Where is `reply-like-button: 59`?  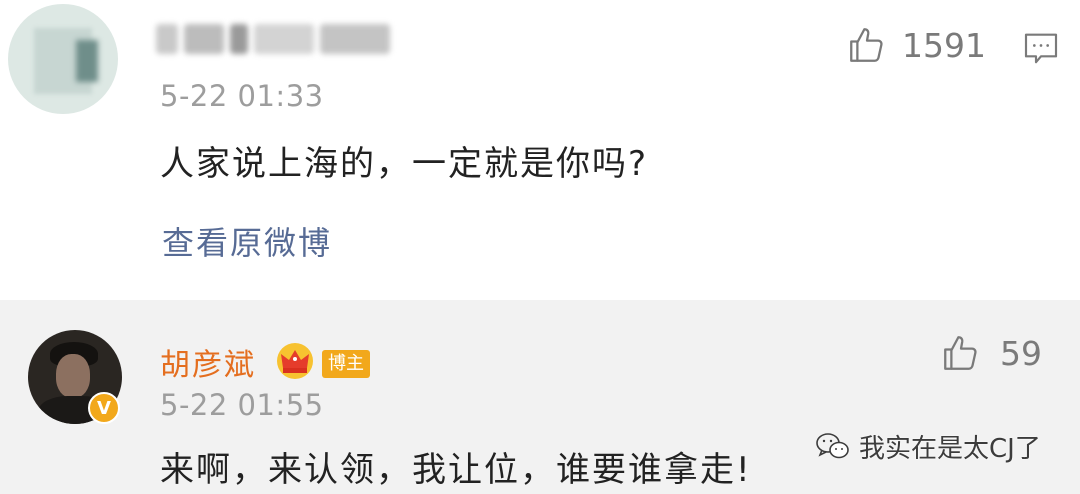 reply-like-button: 59 is located at coordinates (991, 353).